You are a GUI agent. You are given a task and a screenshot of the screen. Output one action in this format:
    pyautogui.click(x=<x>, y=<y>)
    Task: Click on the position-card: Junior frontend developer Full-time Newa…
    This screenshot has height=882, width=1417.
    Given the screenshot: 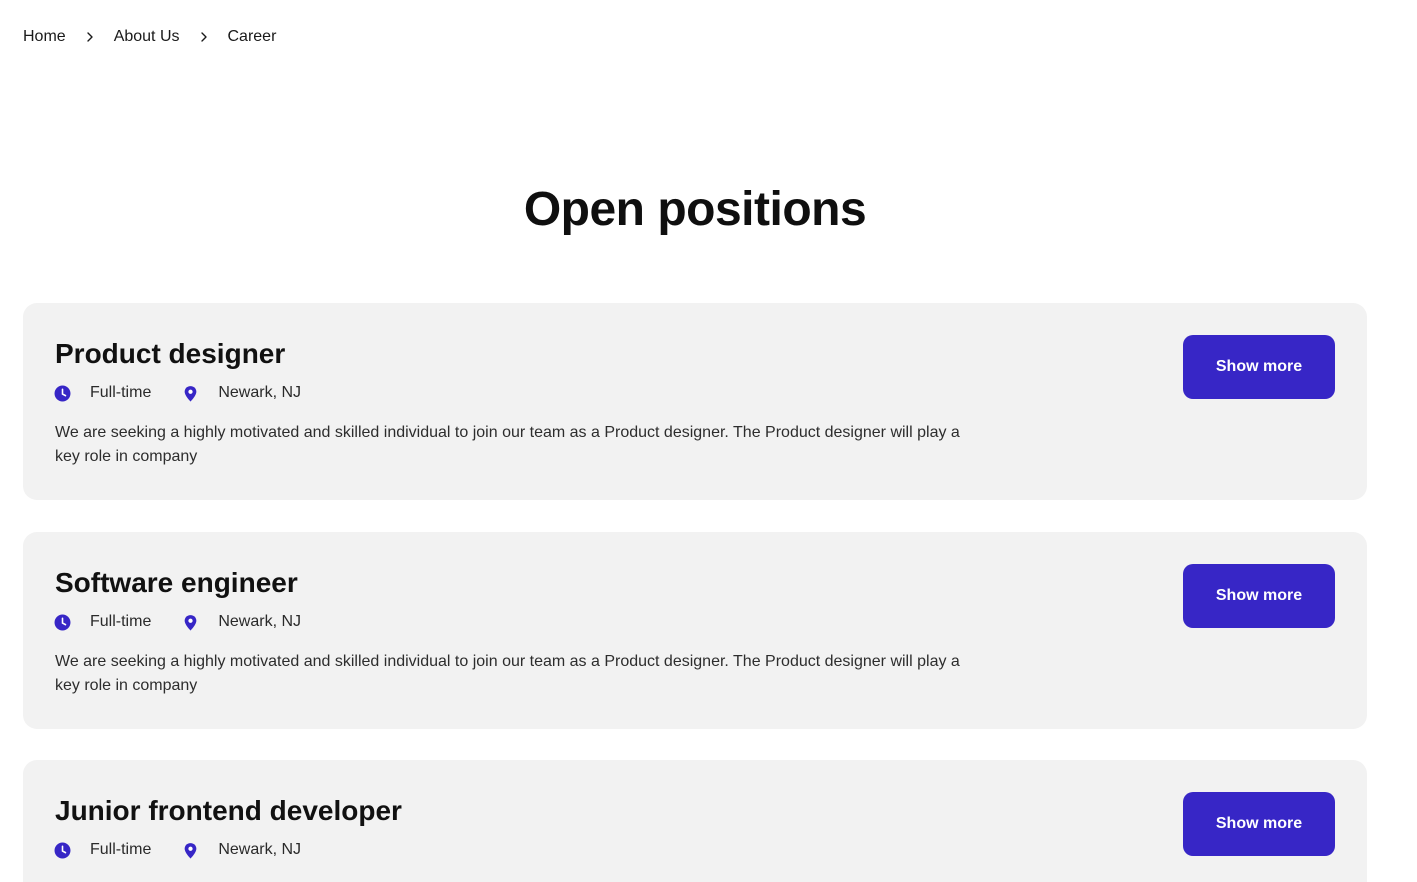 What is the action you would take?
    pyautogui.click(x=695, y=821)
    